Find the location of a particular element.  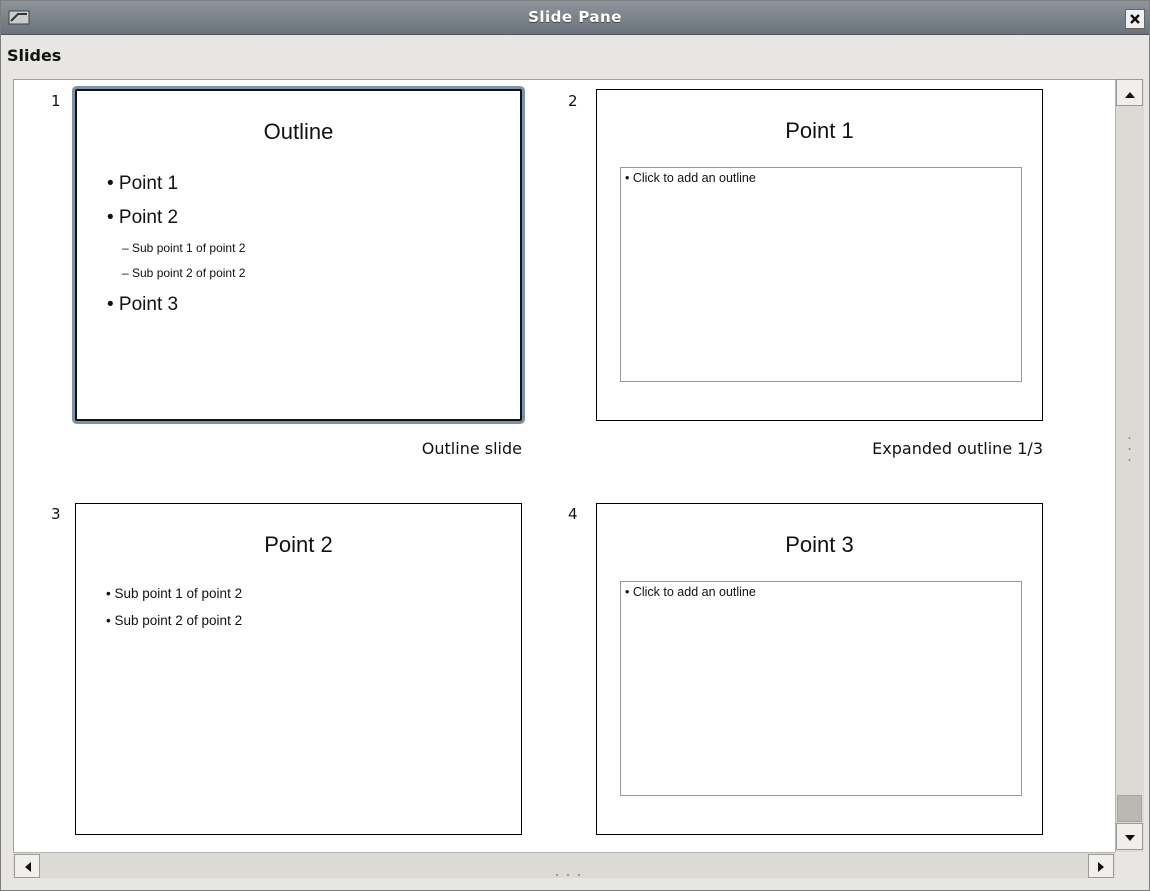

vertical-scrollbar is located at coordinates (1129, 465).